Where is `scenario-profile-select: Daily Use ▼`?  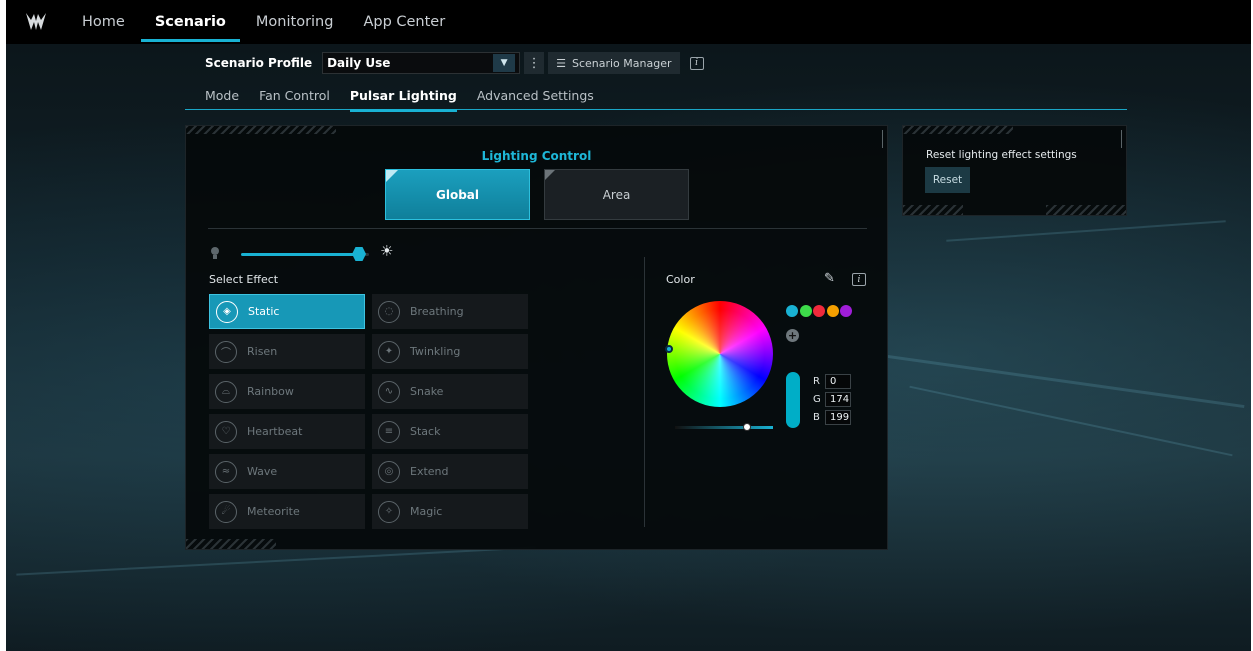 scenario-profile-select: Daily Use ▼ is located at coordinates (421, 63).